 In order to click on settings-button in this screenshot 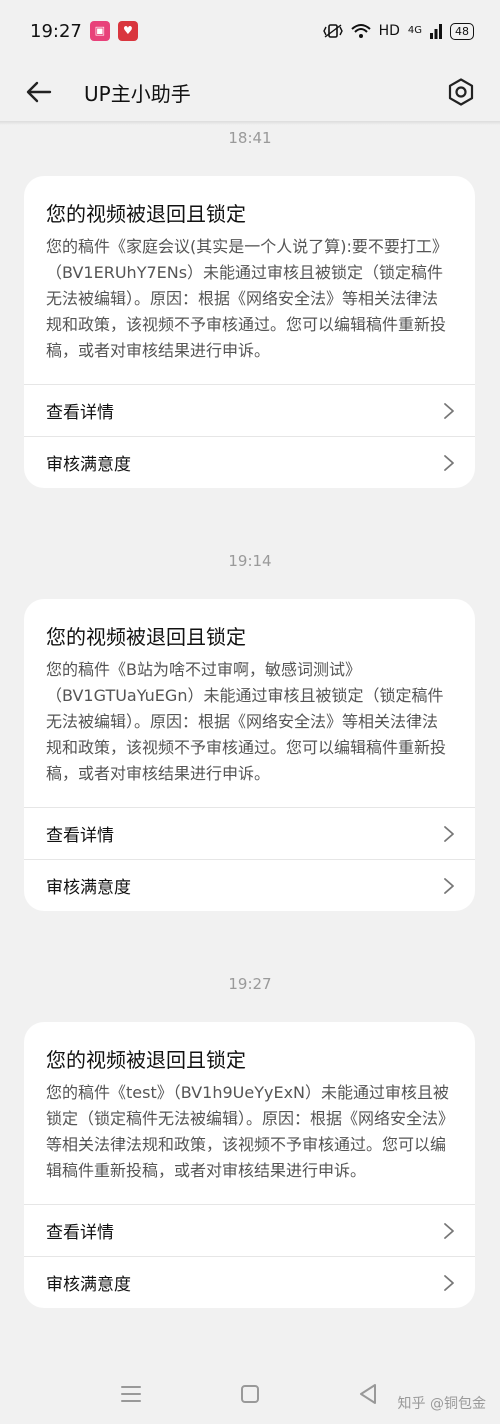, I will do `click(461, 92)`.